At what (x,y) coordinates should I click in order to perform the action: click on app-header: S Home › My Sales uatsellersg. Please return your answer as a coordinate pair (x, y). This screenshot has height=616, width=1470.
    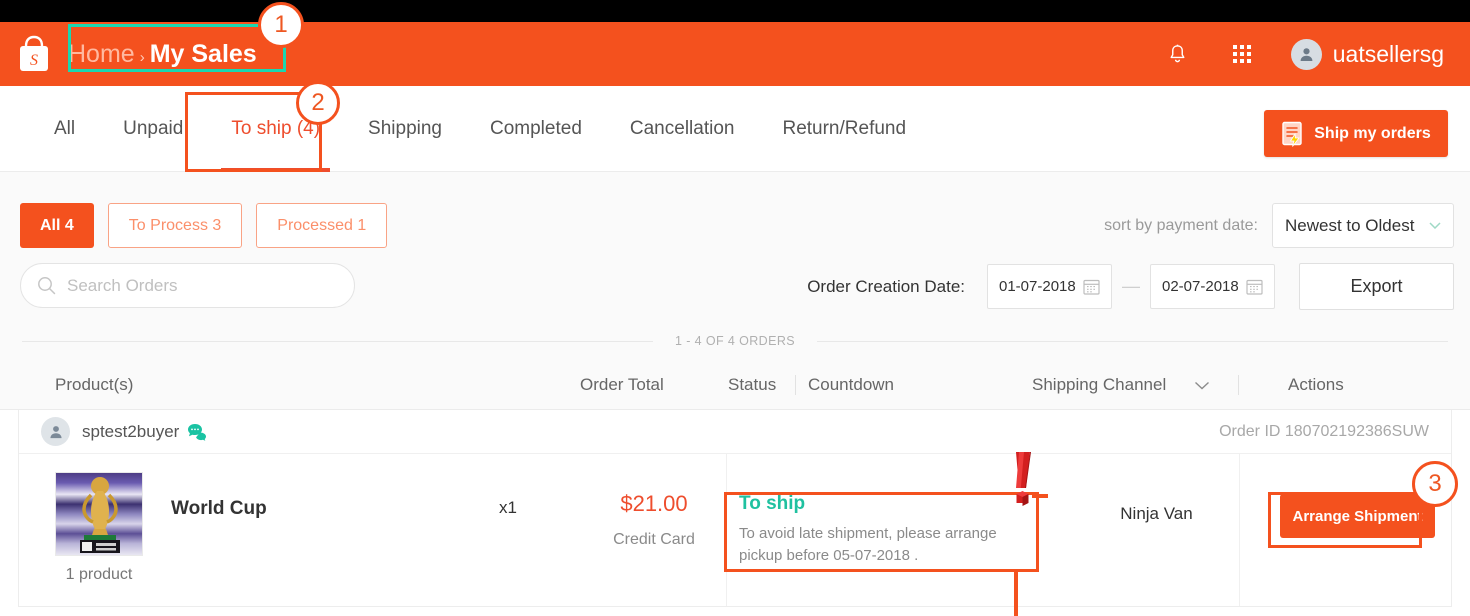
    Looking at the image, I should click on (735, 54).